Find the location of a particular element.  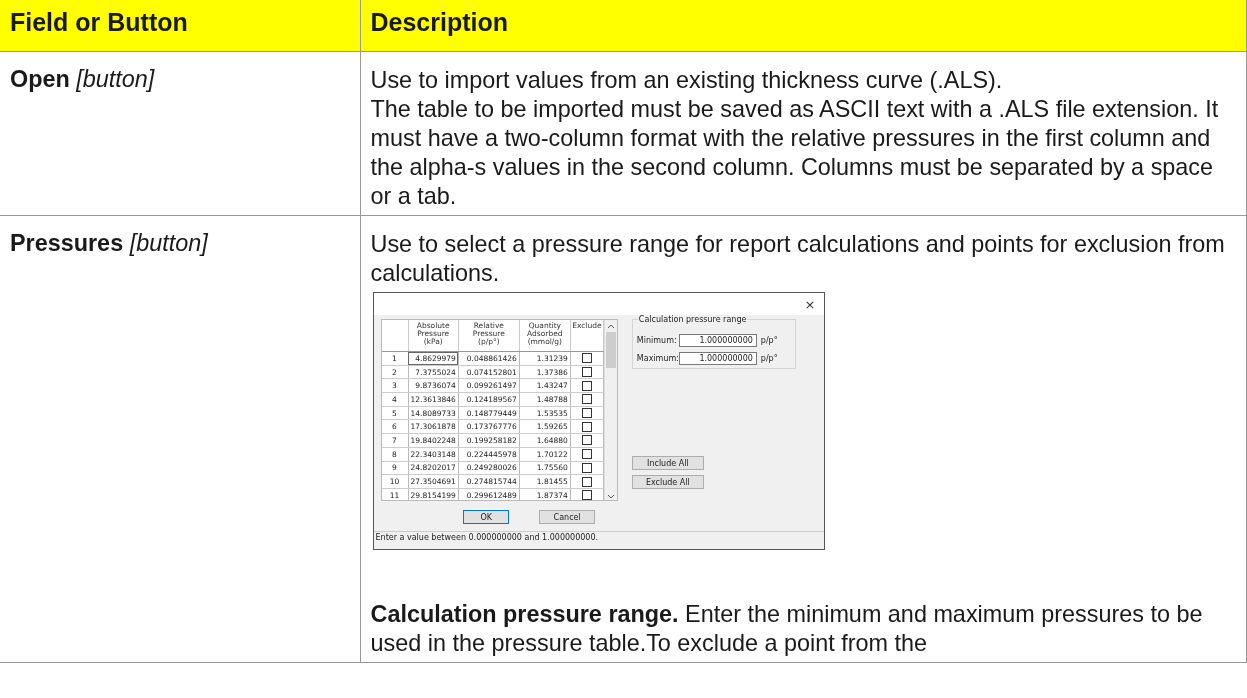

dialog-button: Exclude All is located at coordinates (667, 482).